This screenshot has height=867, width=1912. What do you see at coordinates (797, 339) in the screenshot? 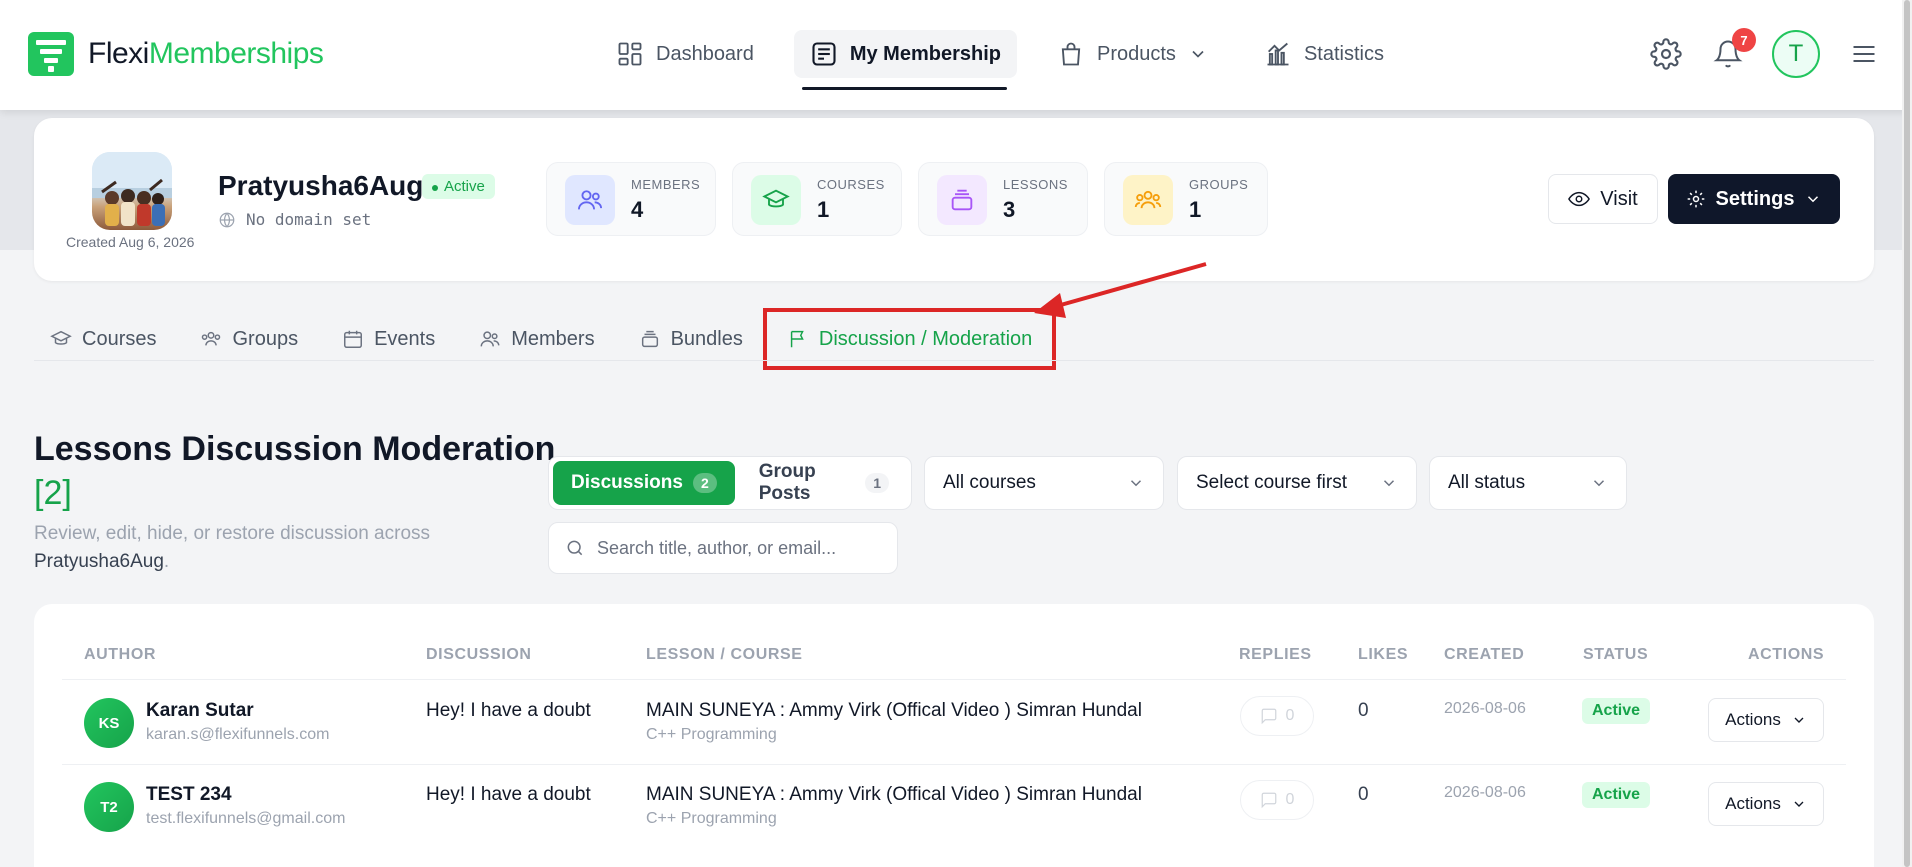
I see `flag-icon` at bounding box center [797, 339].